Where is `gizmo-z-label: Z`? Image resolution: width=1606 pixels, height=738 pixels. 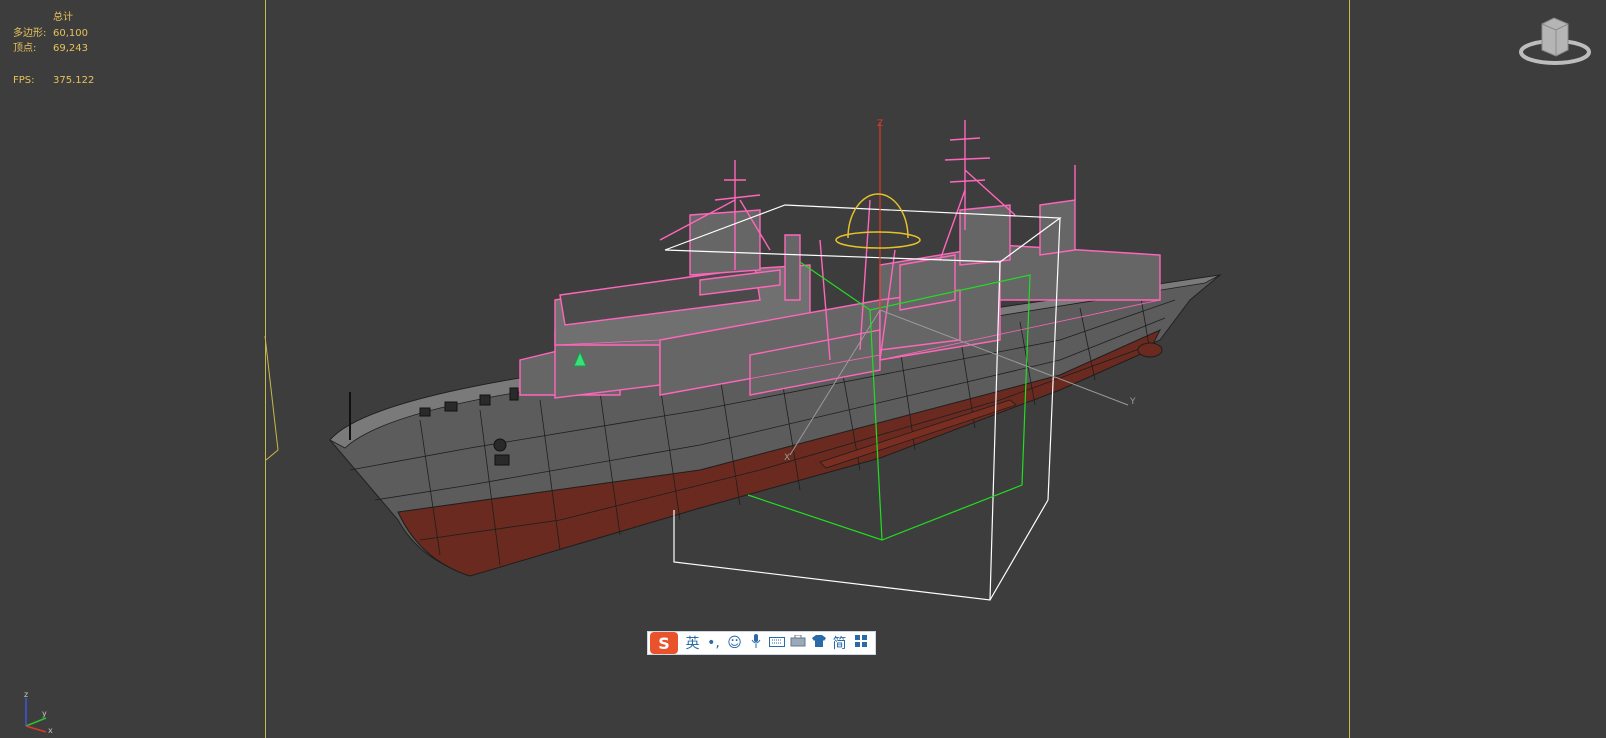
gizmo-z-label: Z is located at coordinates (880, 124).